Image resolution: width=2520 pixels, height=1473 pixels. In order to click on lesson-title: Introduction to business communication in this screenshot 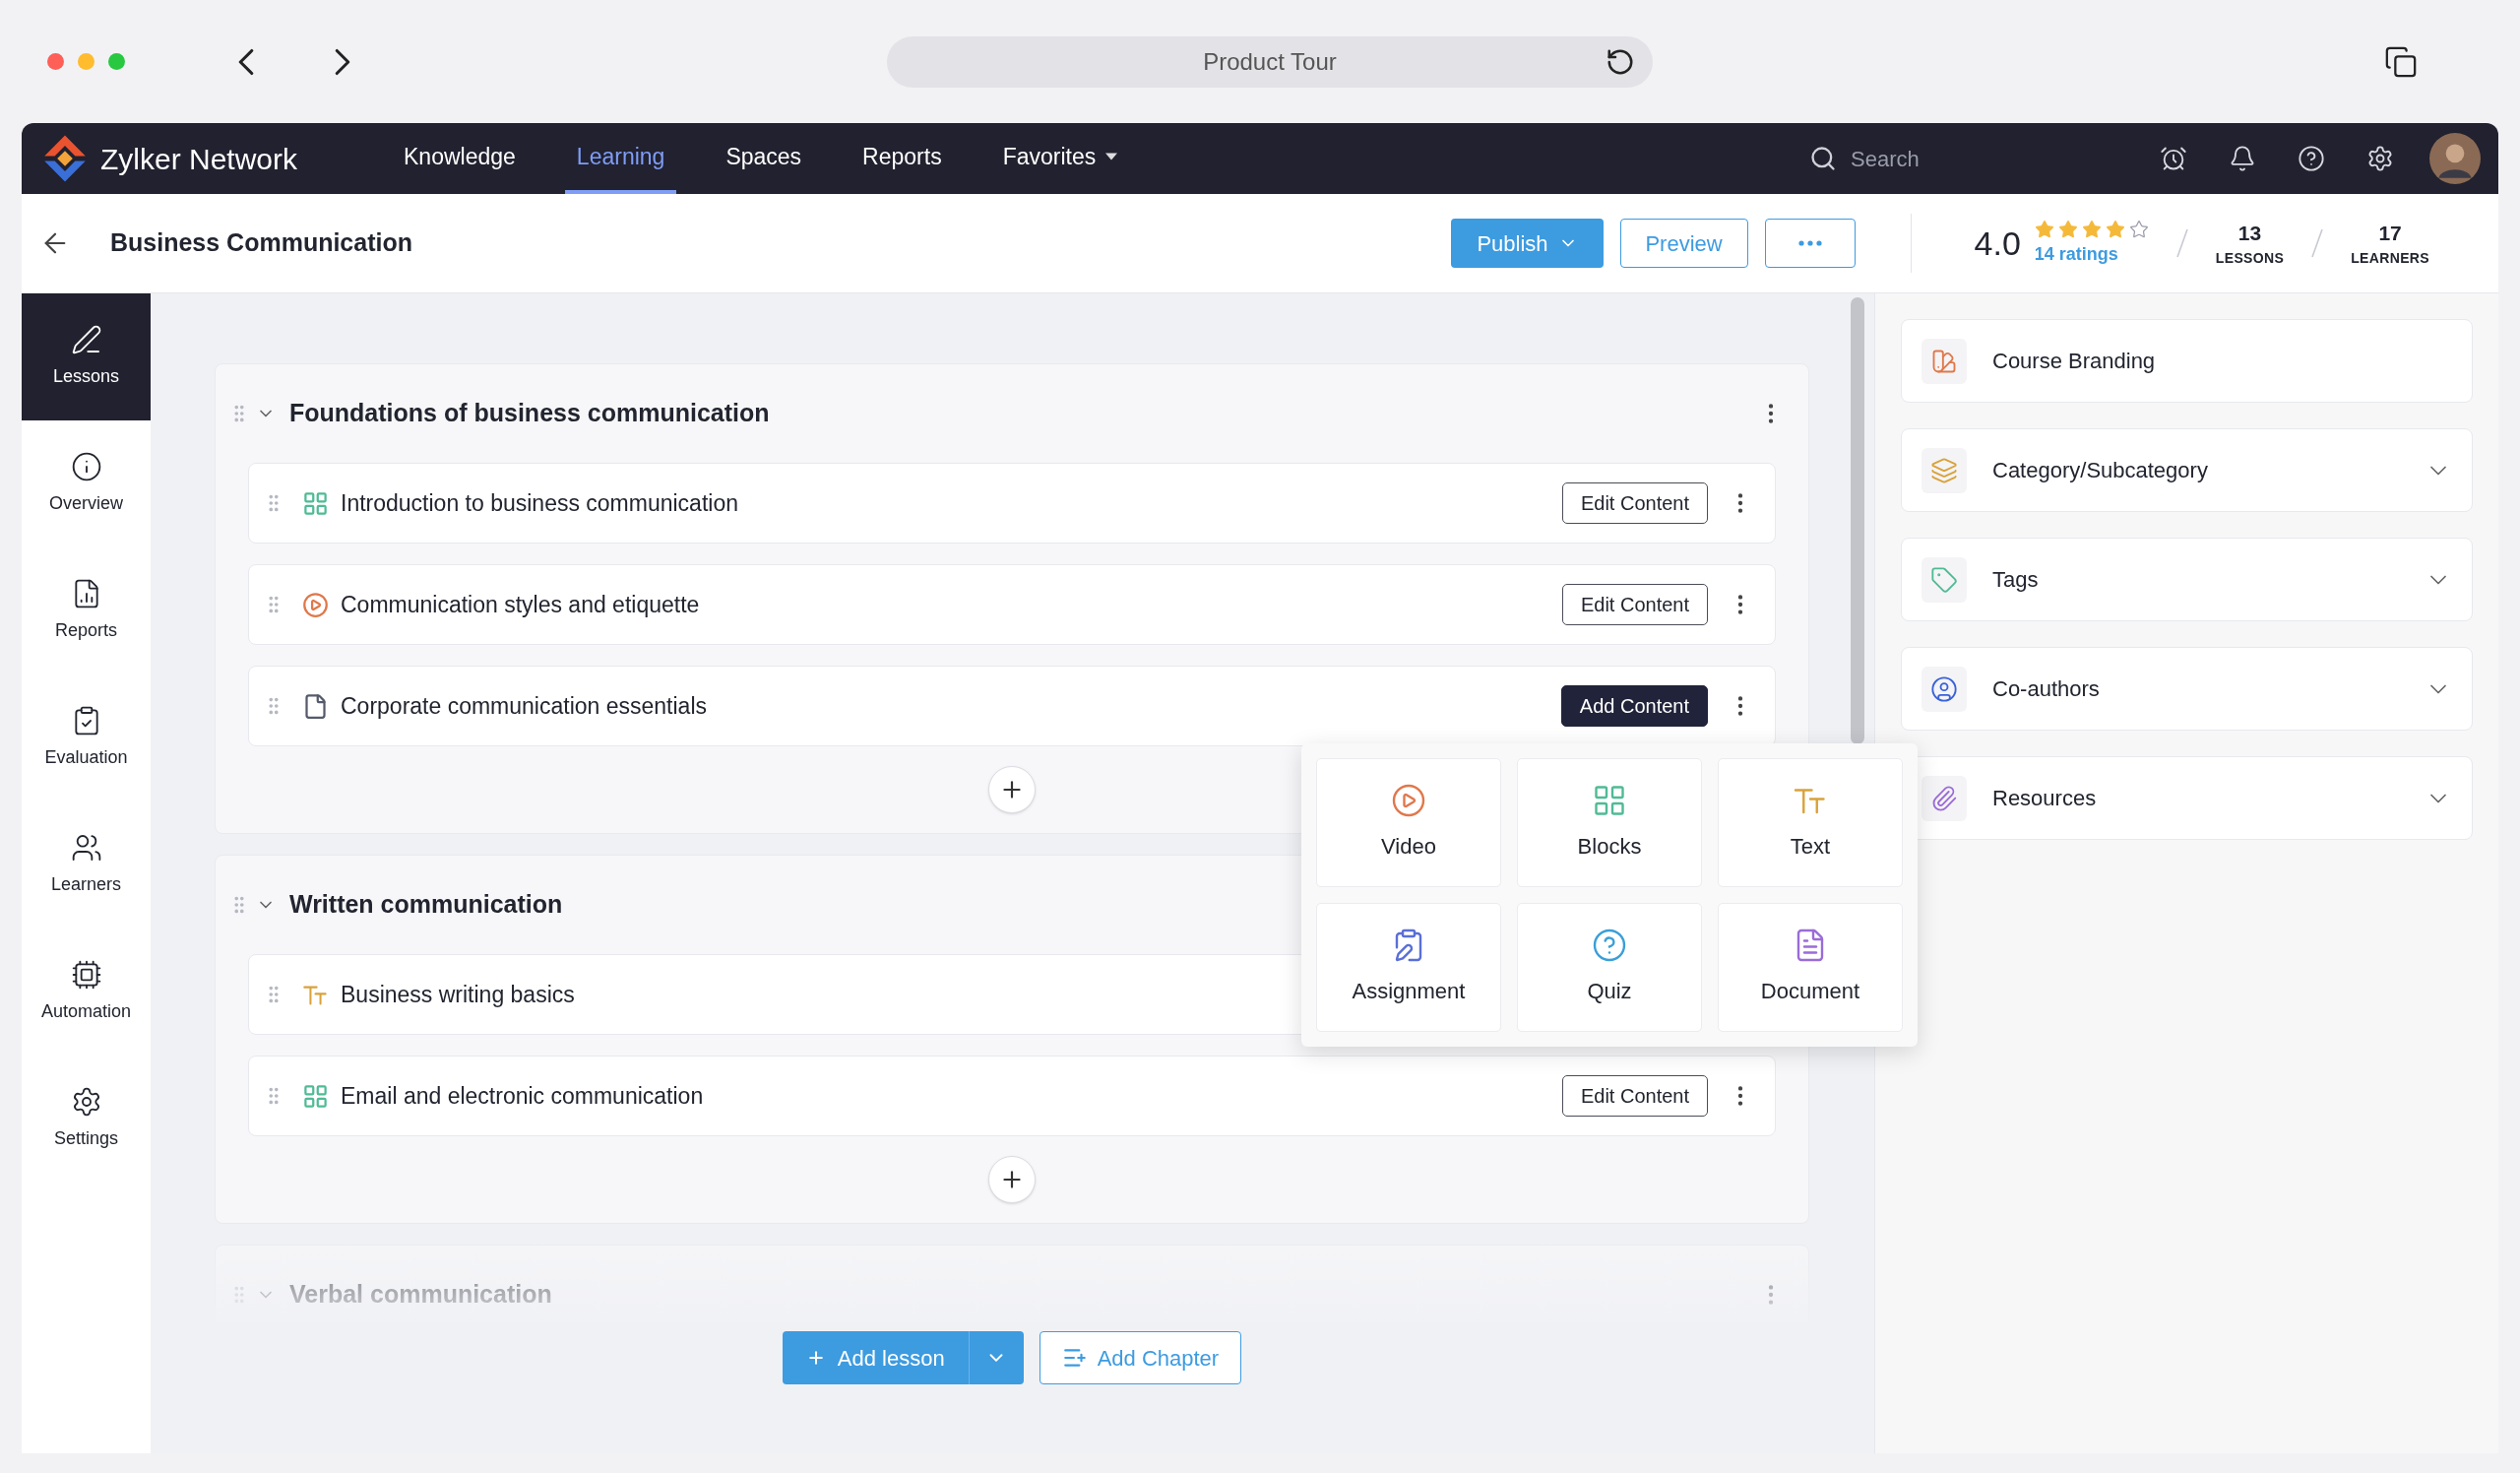, I will do `click(539, 503)`.